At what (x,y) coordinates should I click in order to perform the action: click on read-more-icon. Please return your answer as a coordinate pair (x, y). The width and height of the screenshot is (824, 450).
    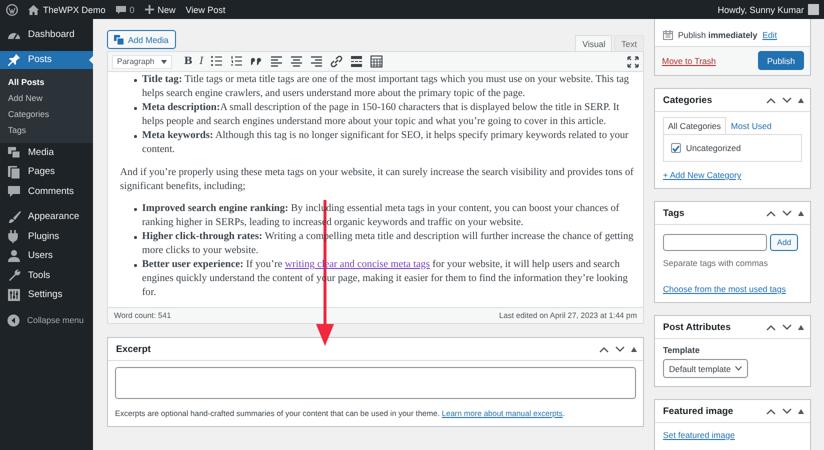
    Looking at the image, I should click on (357, 61).